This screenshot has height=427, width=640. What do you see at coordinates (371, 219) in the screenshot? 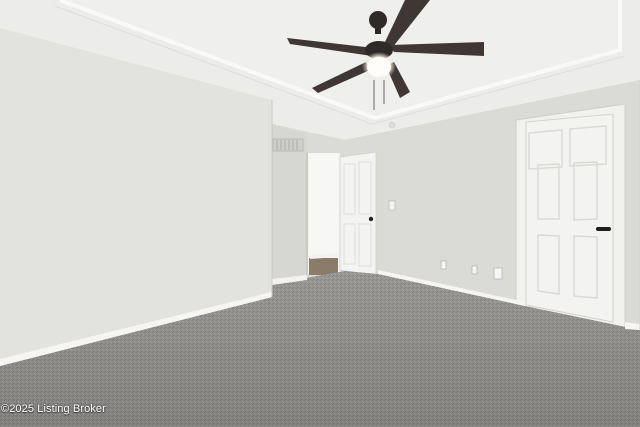
I see `door-handle-icon` at bounding box center [371, 219].